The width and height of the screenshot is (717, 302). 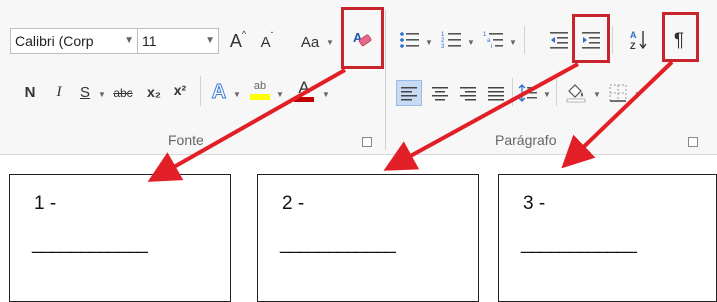 What do you see at coordinates (45, 203) in the screenshot?
I see `answer-number: 1 -` at bounding box center [45, 203].